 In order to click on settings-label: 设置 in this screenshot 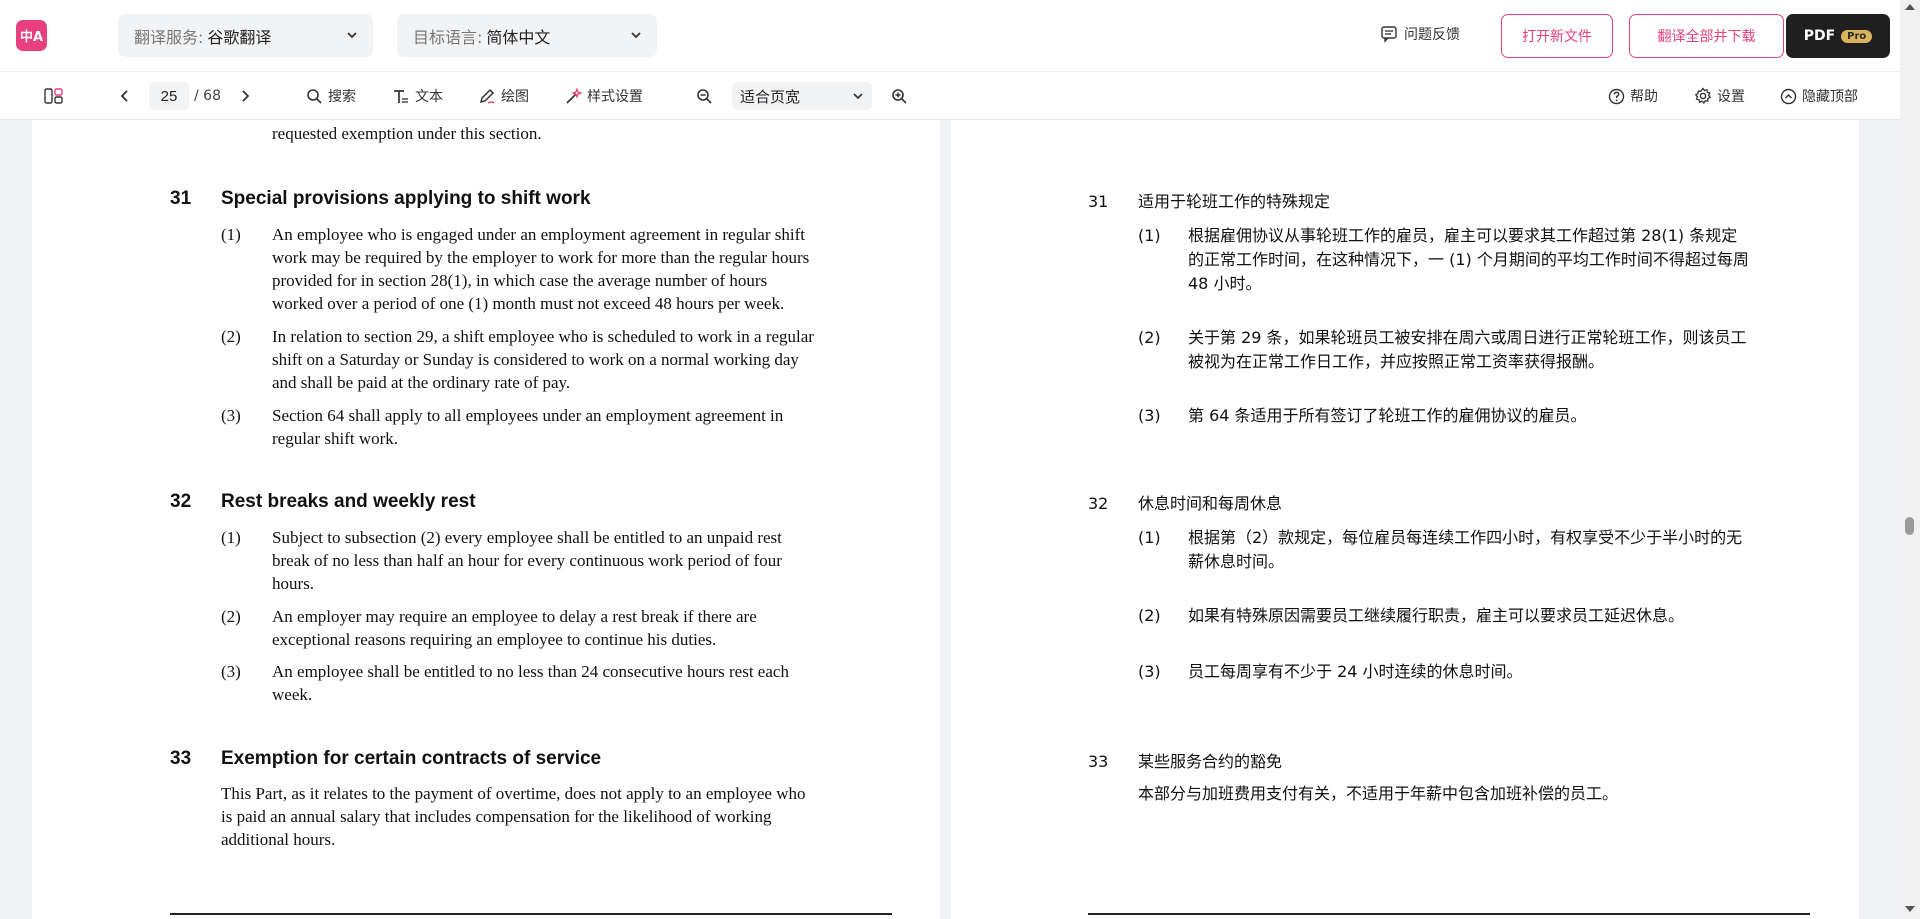, I will do `click(1731, 97)`.